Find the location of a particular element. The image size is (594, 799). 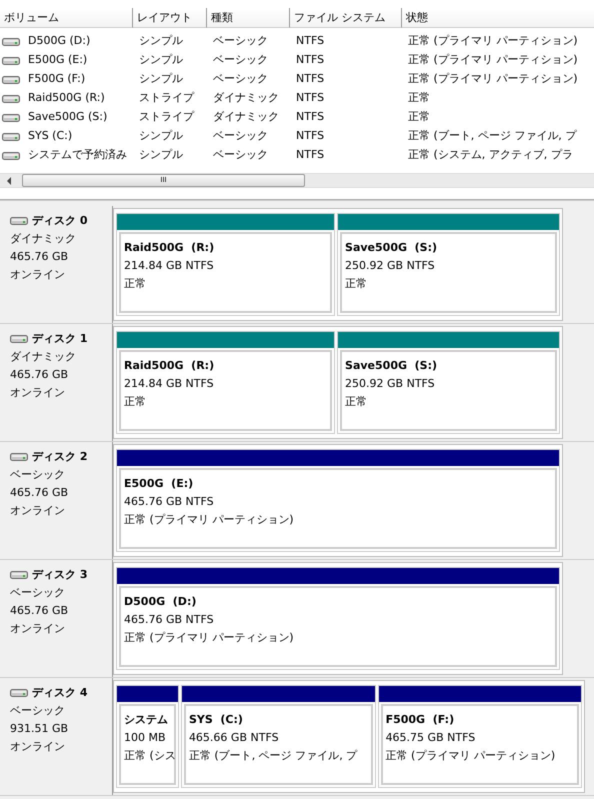

column-header: ファイル システム is located at coordinates (346, 18).